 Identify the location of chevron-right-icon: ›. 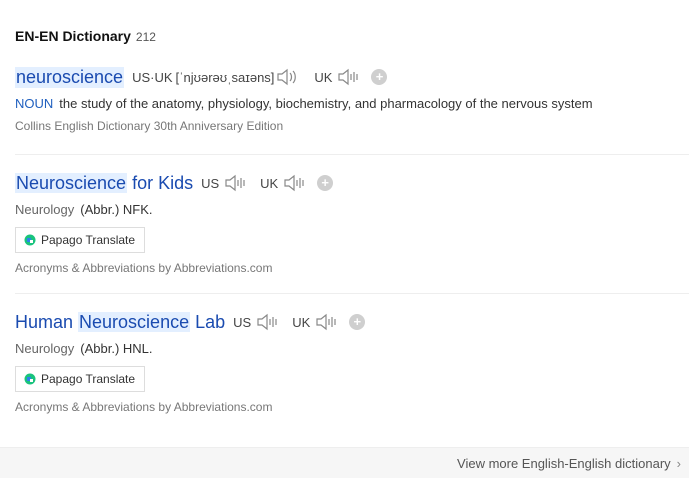
(679, 463).